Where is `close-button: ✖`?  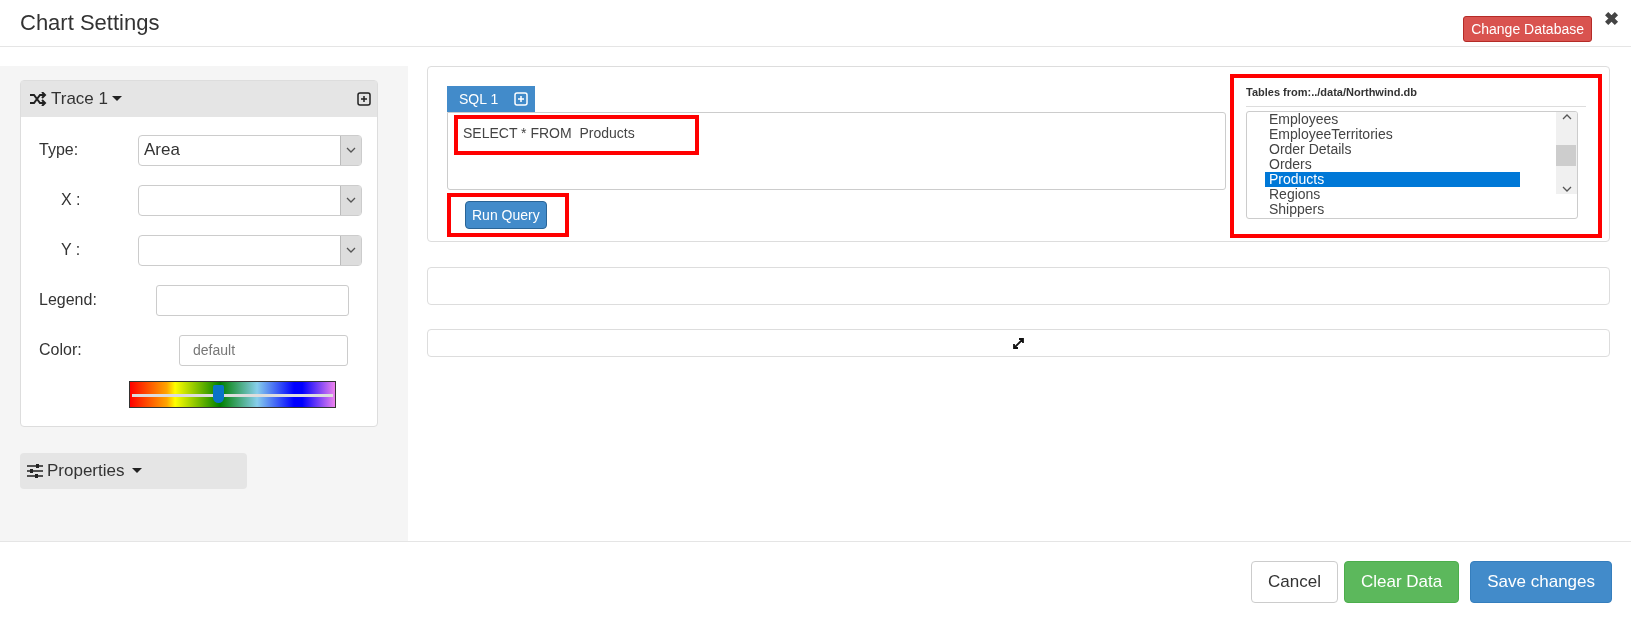
close-button: ✖ is located at coordinates (1611, 19).